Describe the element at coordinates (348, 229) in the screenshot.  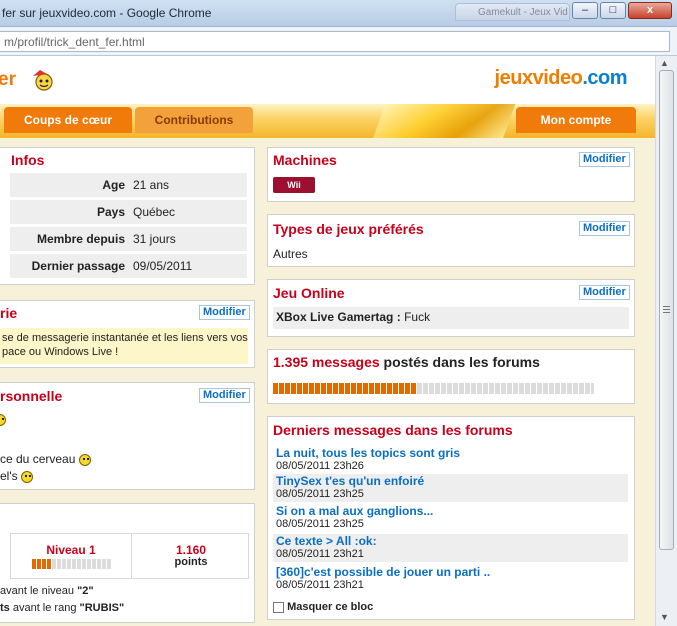
I see `types-title: Types de jeux préférés` at that location.